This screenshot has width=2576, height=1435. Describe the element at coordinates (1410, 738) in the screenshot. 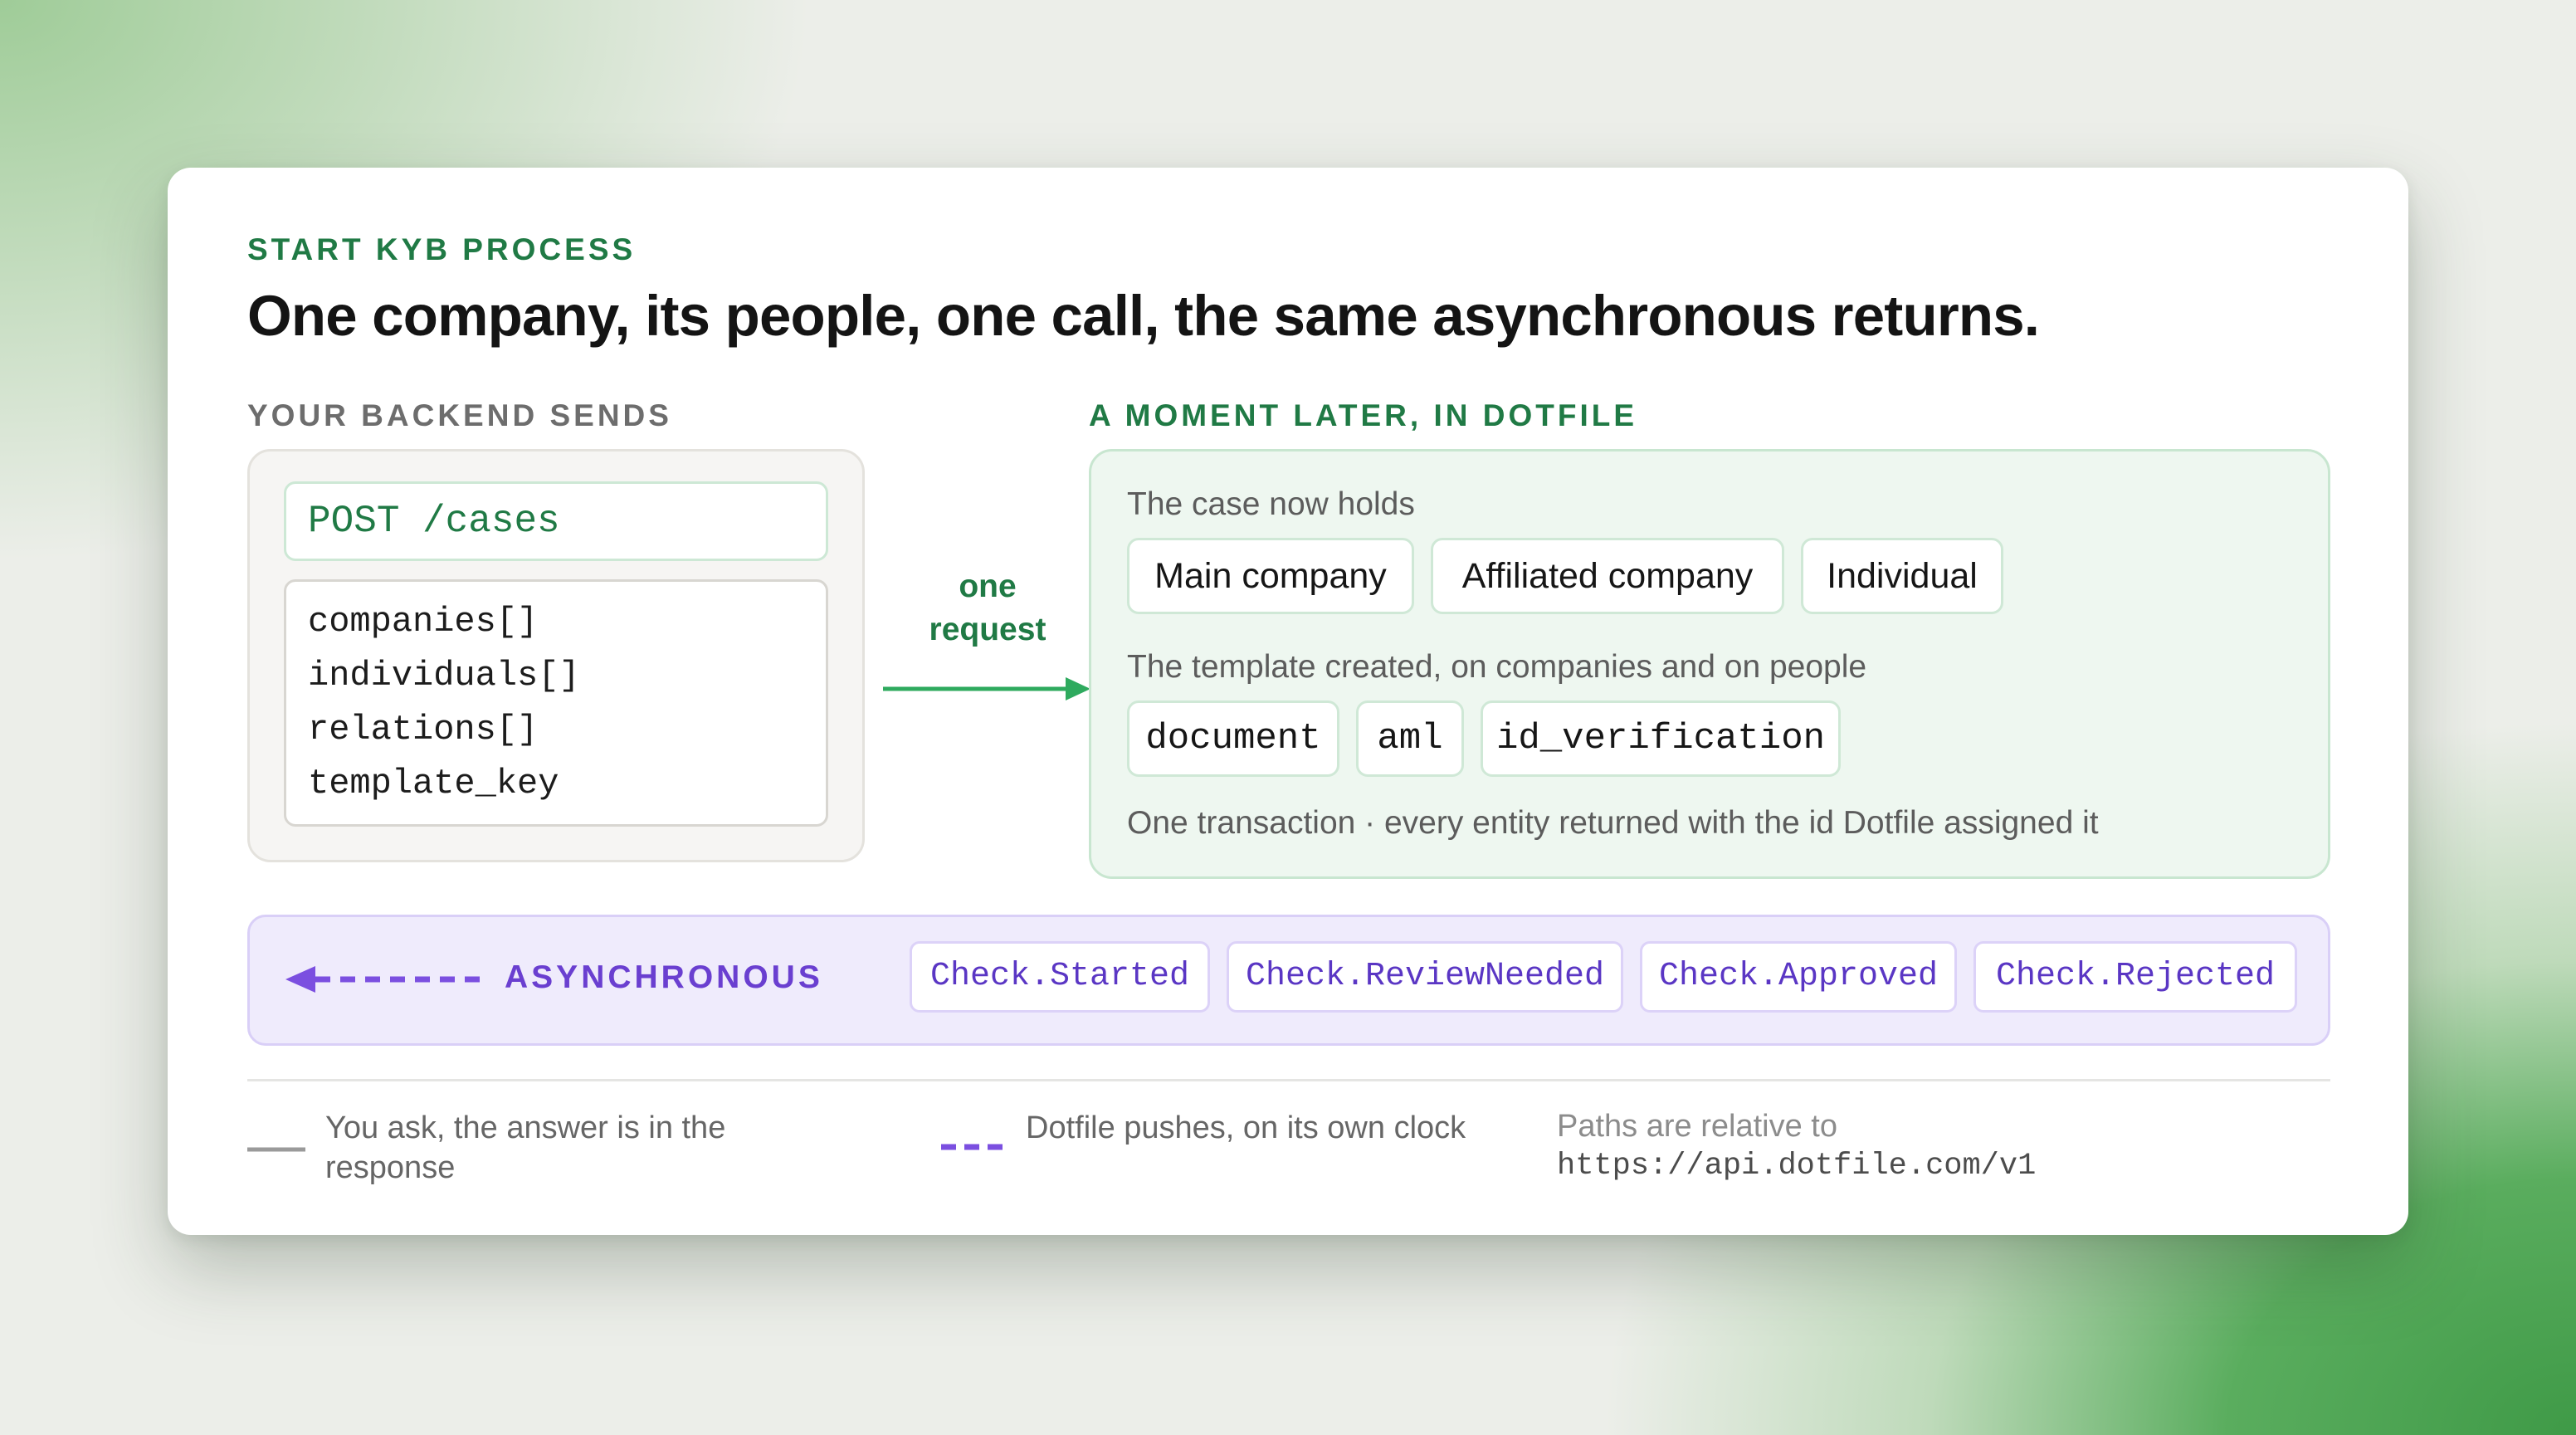

I see `check-chip-aml: aml` at that location.